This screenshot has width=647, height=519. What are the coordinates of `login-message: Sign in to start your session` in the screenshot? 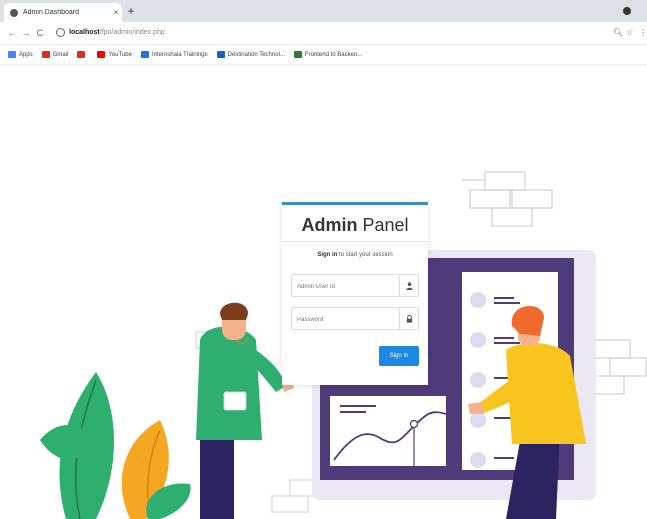 It's located at (355, 255).